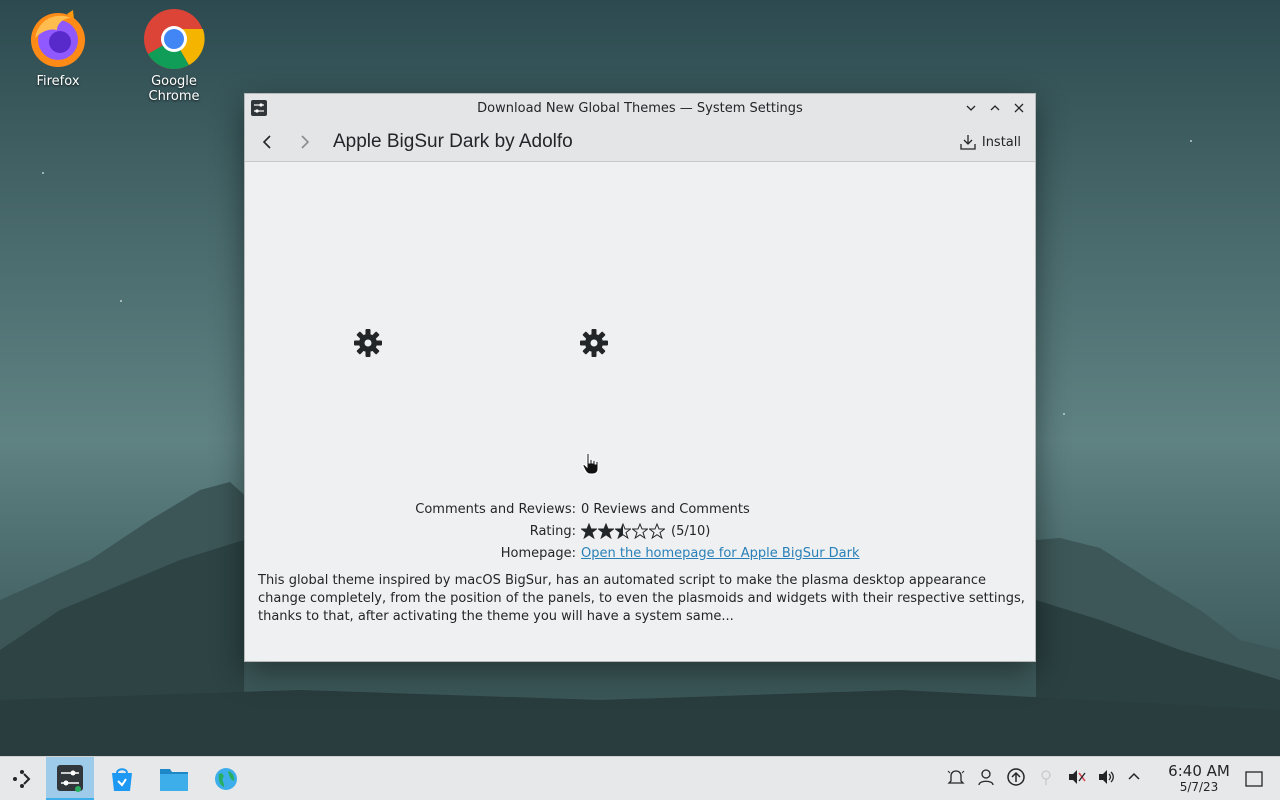 The height and width of the screenshot is (800, 1280). Describe the element at coordinates (1199, 771) in the screenshot. I see `clock-time: 6:40 AM` at that location.